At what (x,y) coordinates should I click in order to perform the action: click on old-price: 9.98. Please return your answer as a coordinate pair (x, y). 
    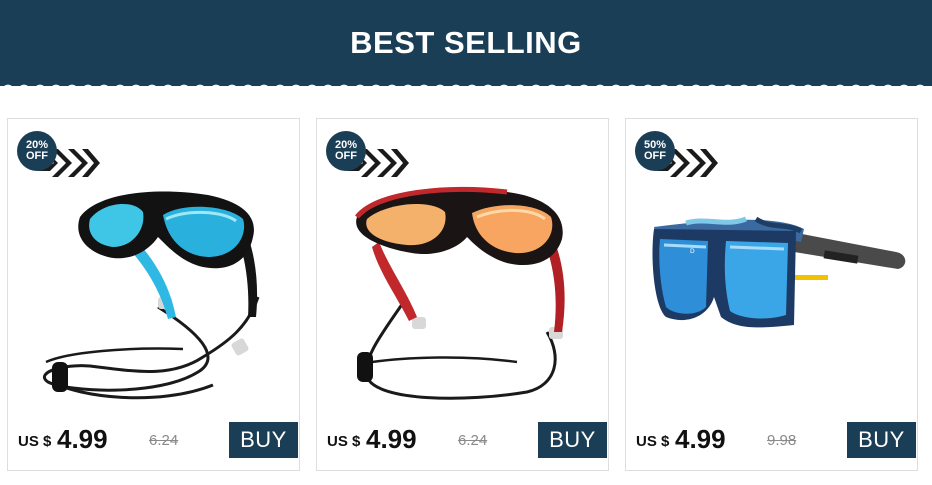
    Looking at the image, I should click on (782, 440).